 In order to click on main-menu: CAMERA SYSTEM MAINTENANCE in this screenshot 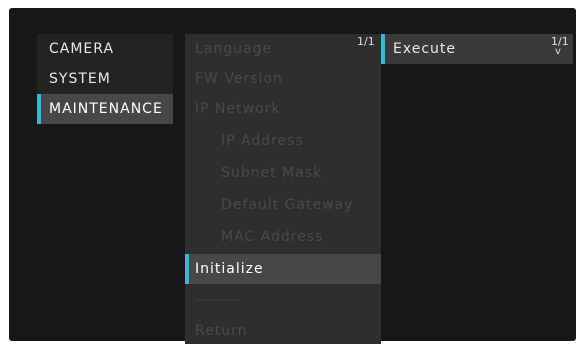, I will do `click(105, 79)`.